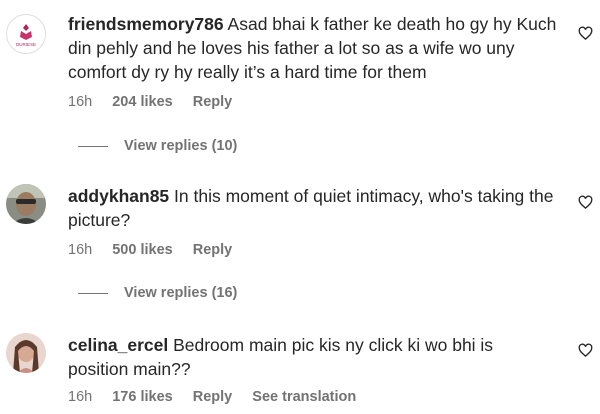 The image size is (600, 414). I want to click on comment-likes: 176 likes, so click(142, 397).